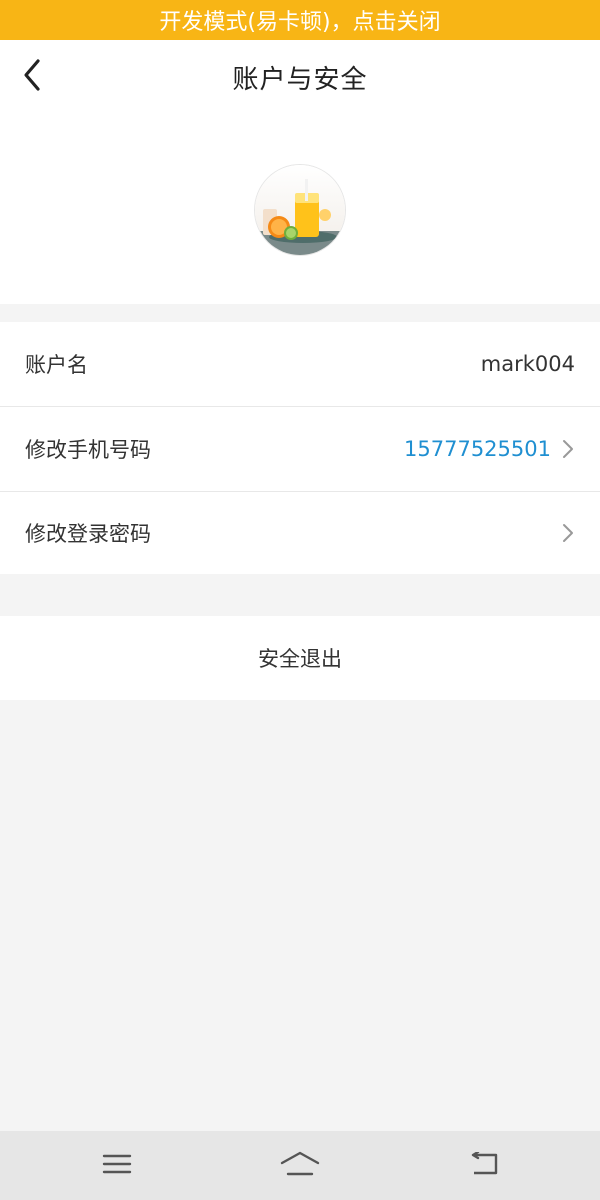  What do you see at coordinates (300, 364) in the screenshot?
I see `account-name-row: 账户名 mark004` at bounding box center [300, 364].